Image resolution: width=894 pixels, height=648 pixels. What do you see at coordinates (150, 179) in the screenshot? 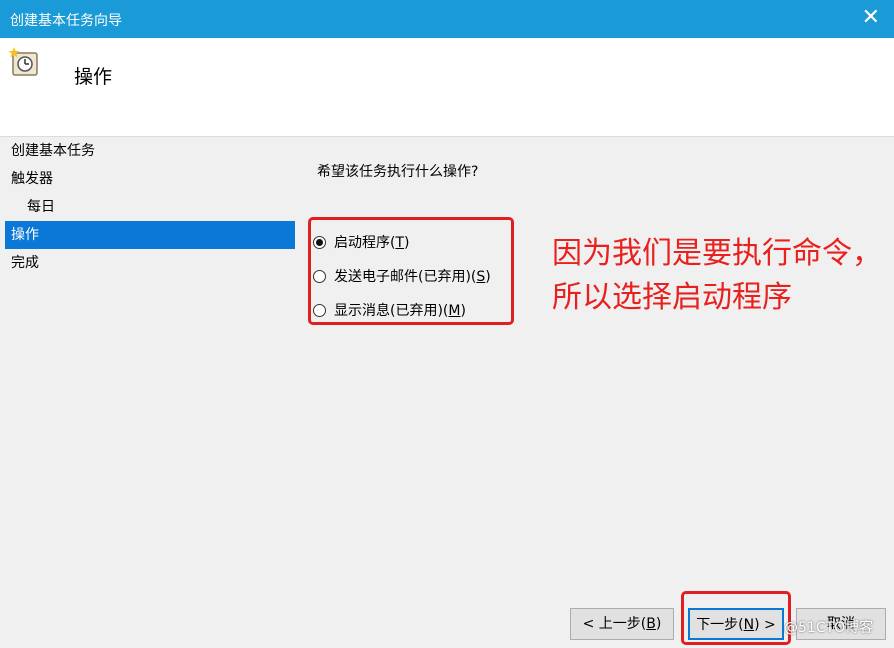
I see `nav-item-trigger: 触发器` at bounding box center [150, 179].